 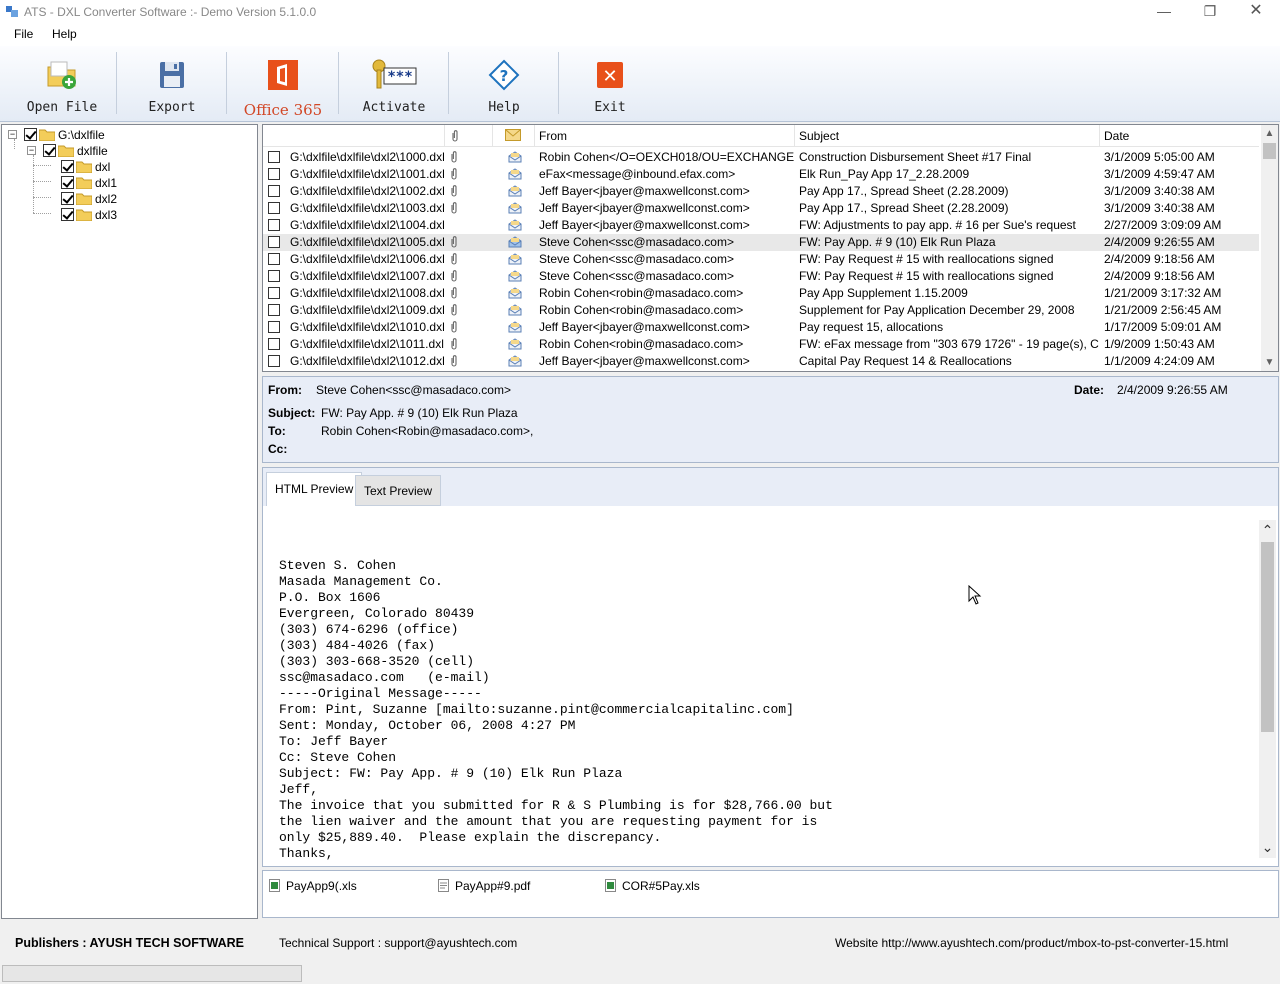 What do you see at coordinates (394, 107) in the screenshot?
I see `activate-label: Activate` at bounding box center [394, 107].